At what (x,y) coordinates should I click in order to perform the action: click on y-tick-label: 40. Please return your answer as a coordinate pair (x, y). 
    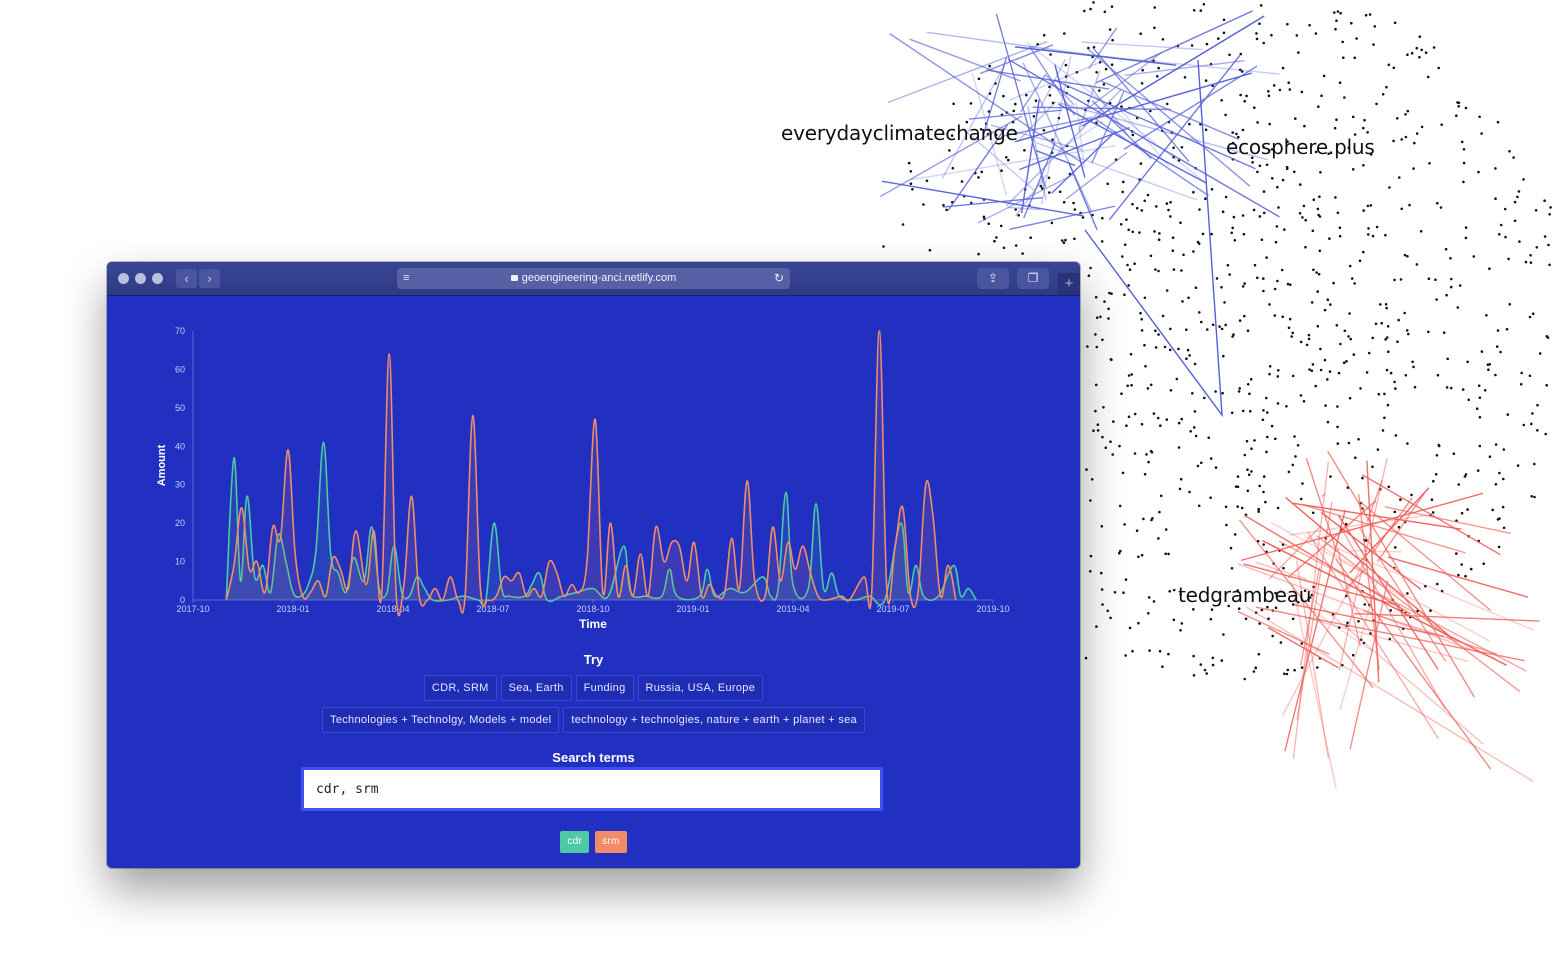
    Looking at the image, I should click on (180, 446).